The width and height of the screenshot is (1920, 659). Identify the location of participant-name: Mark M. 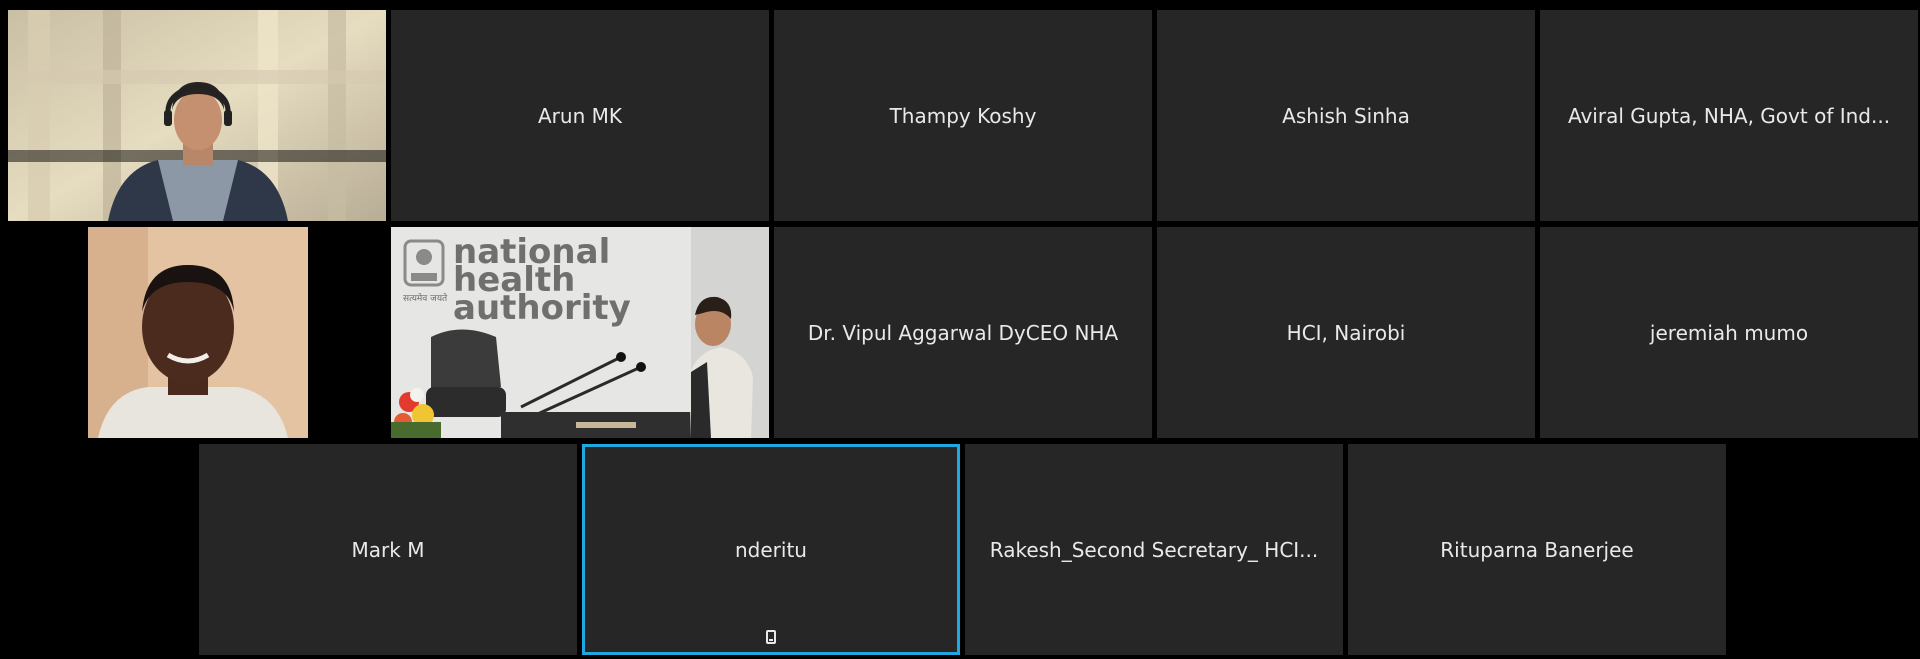
(388, 549).